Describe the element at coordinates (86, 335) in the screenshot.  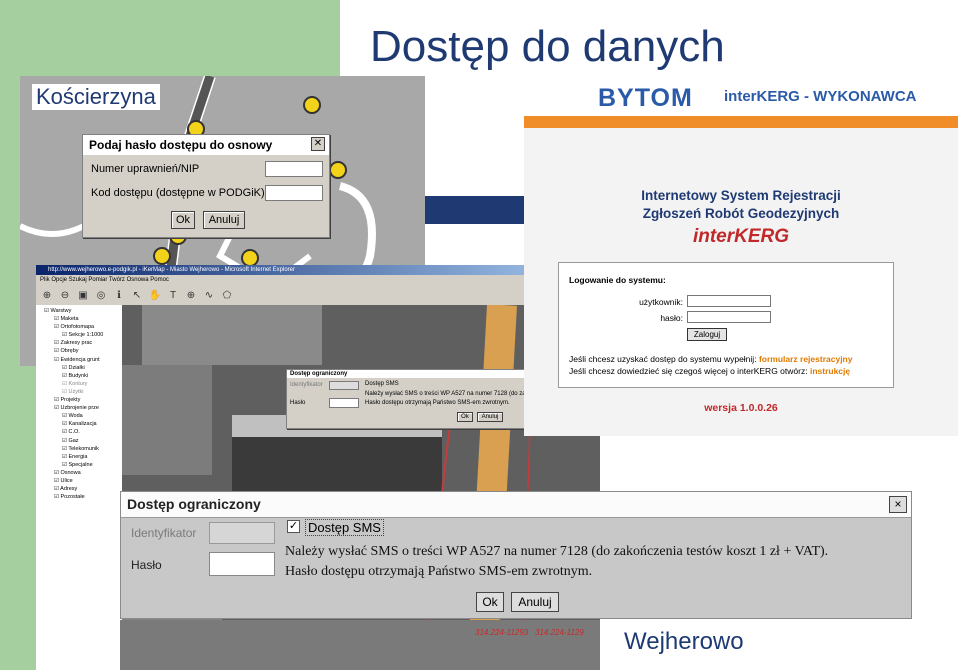
I see `layer-label: Sekcje 1:1000` at that location.